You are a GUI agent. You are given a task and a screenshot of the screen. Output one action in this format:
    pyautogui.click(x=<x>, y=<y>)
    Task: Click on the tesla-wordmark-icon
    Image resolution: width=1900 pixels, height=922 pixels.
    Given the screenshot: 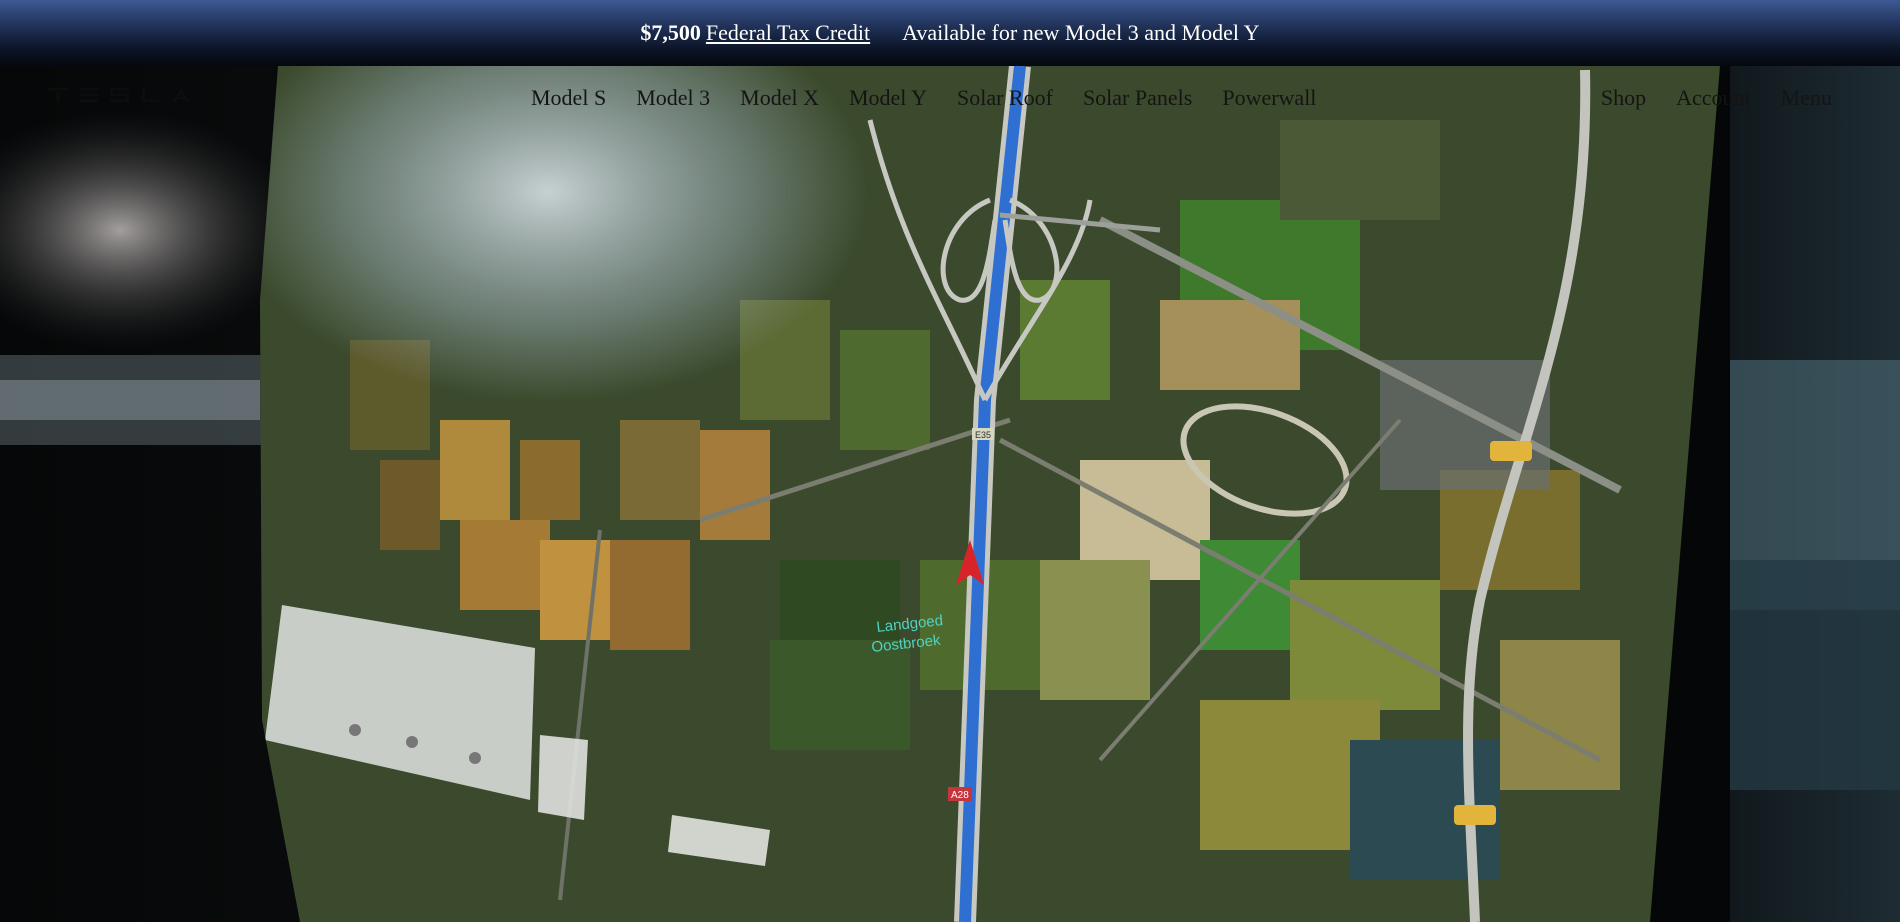 What is the action you would take?
    pyautogui.click(x=119, y=95)
    